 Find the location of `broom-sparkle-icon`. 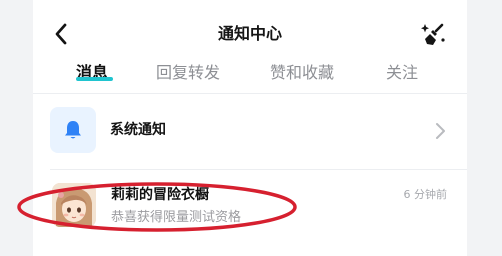

broom-sparkle-icon is located at coordinates (433, 34).